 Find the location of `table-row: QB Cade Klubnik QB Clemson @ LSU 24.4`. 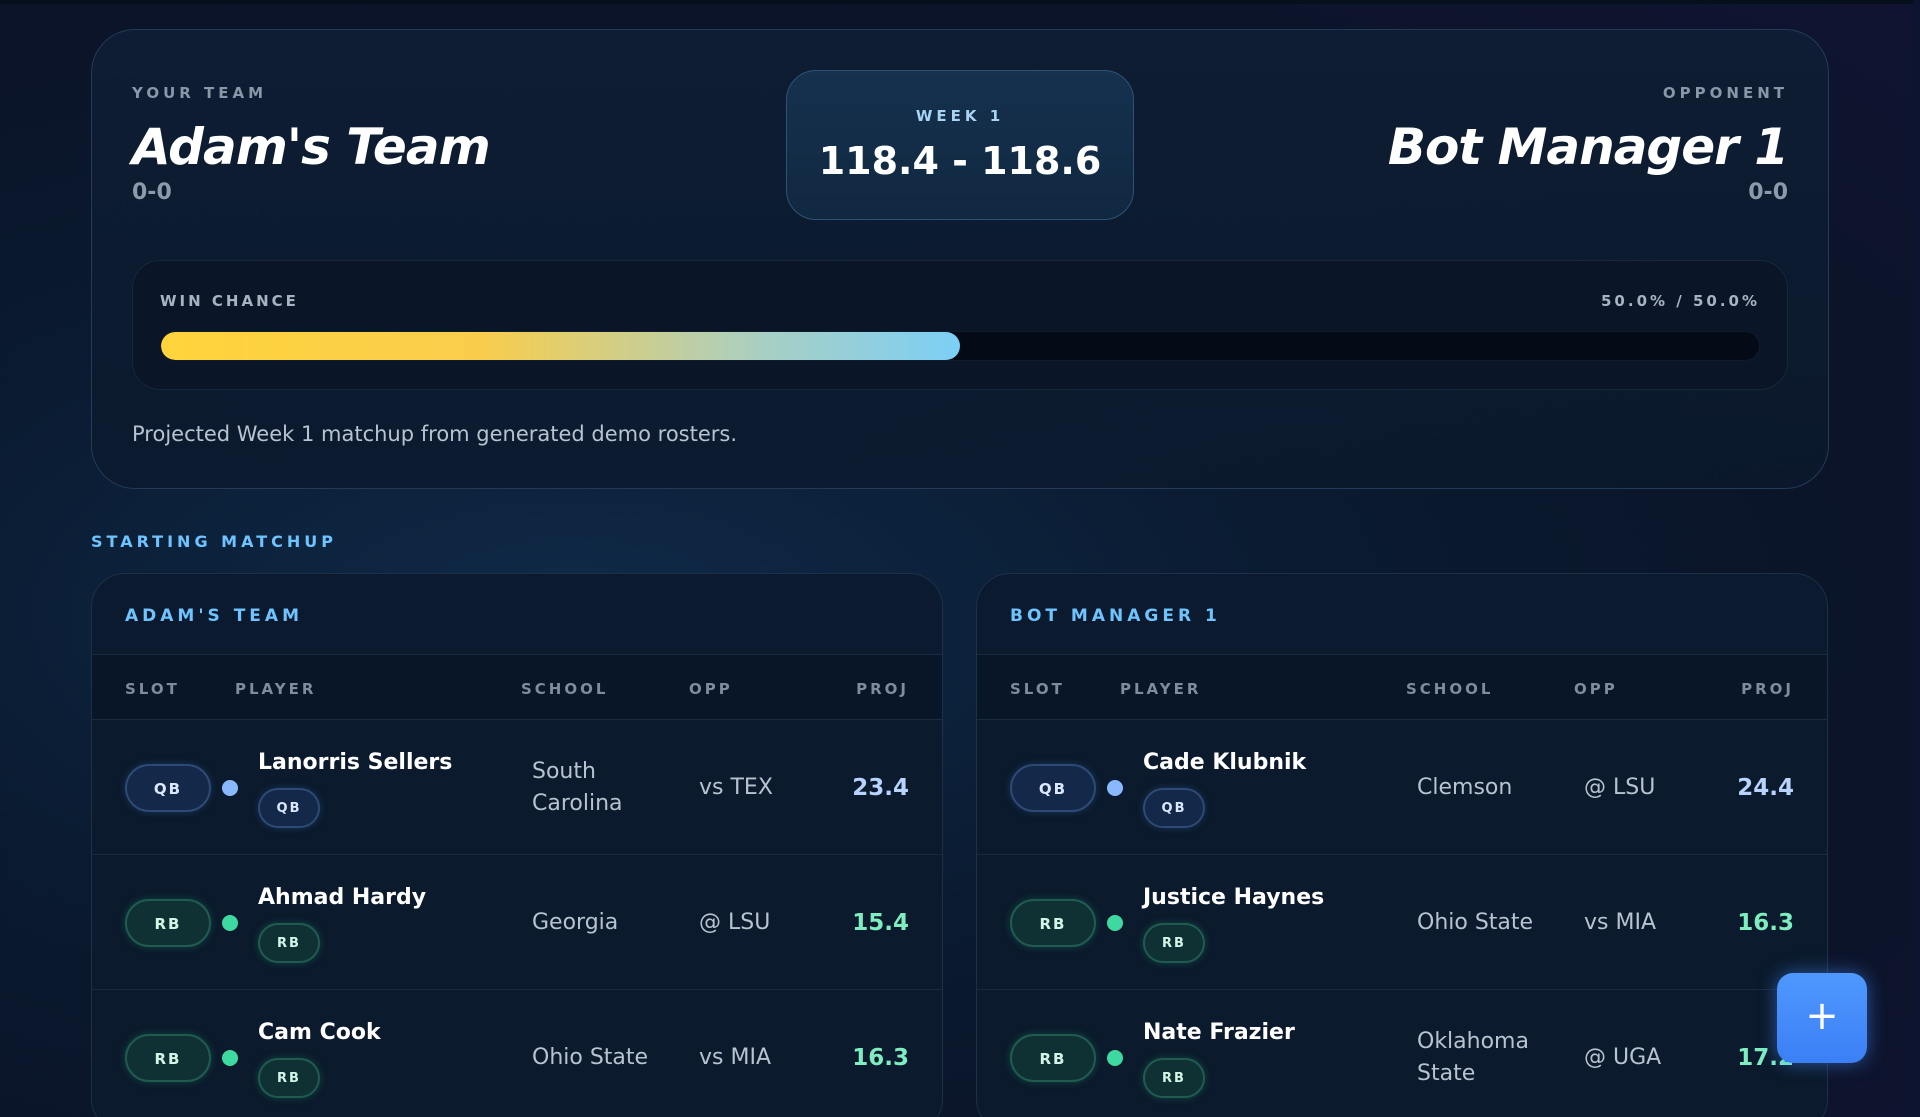

table-row: QB Cade Klubnik QB Clemson @ LSU 24.4 is located at coordinates (1402, 787).